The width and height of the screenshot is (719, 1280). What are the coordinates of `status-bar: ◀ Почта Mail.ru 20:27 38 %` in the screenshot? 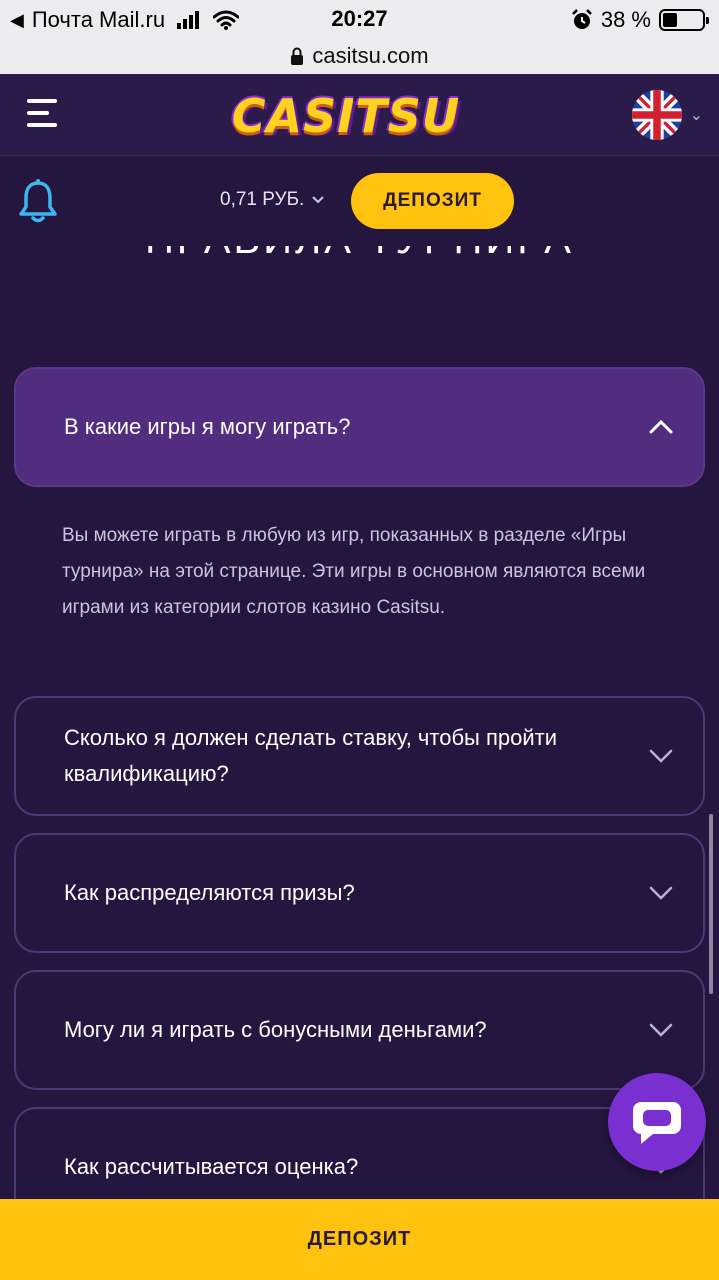 It's located at (359, 19).